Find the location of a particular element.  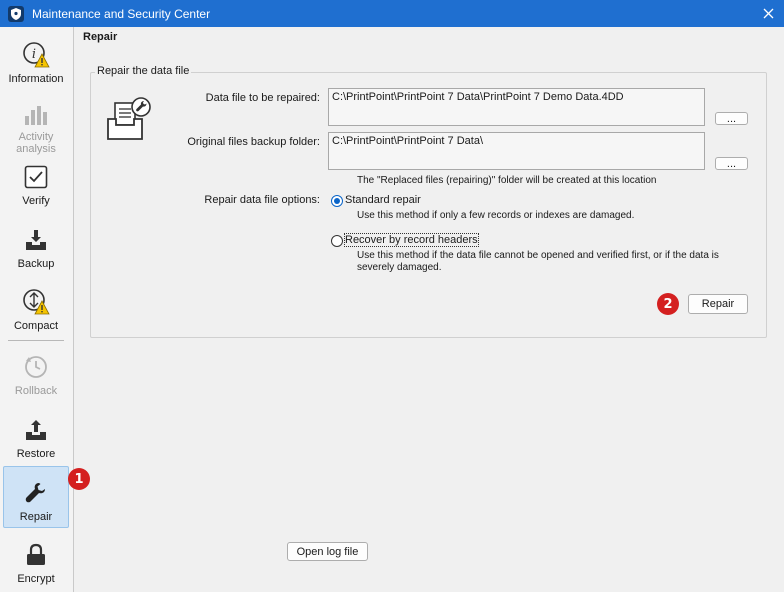

open-log-file-button: Open log file is located at coordinates (327, 551).